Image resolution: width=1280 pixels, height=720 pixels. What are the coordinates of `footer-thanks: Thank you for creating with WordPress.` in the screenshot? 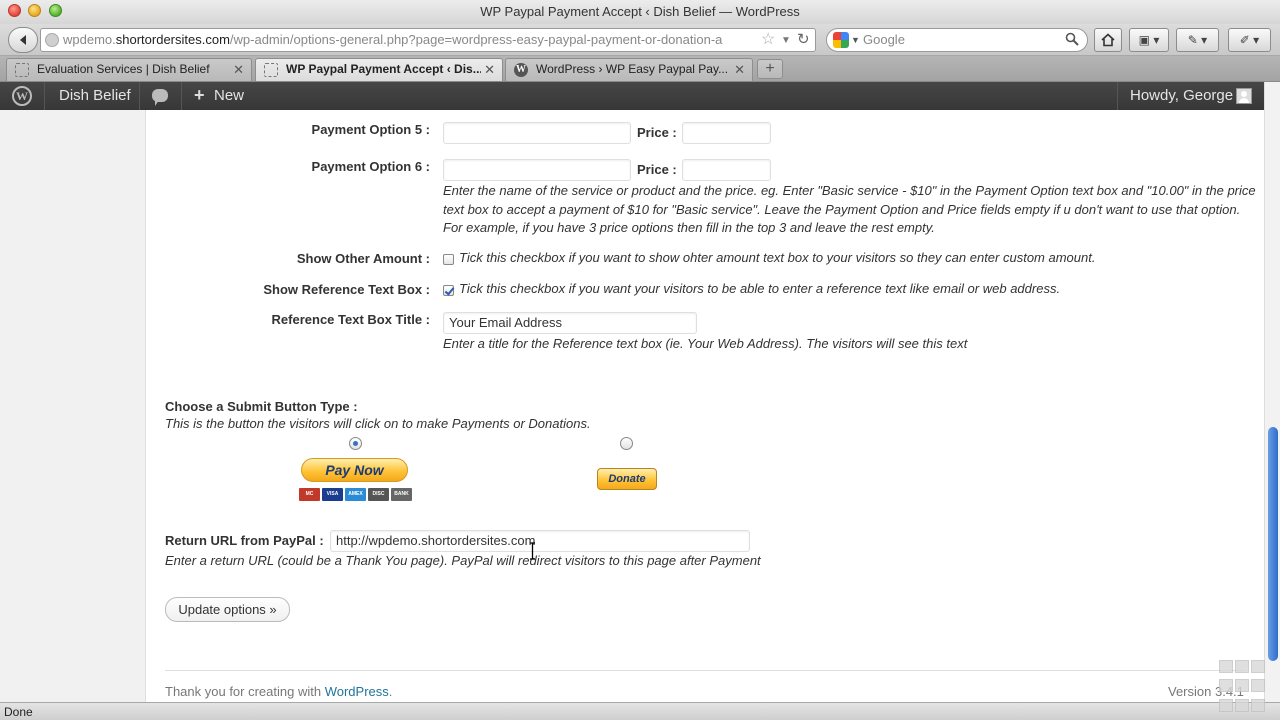 It's located at (278, 691).